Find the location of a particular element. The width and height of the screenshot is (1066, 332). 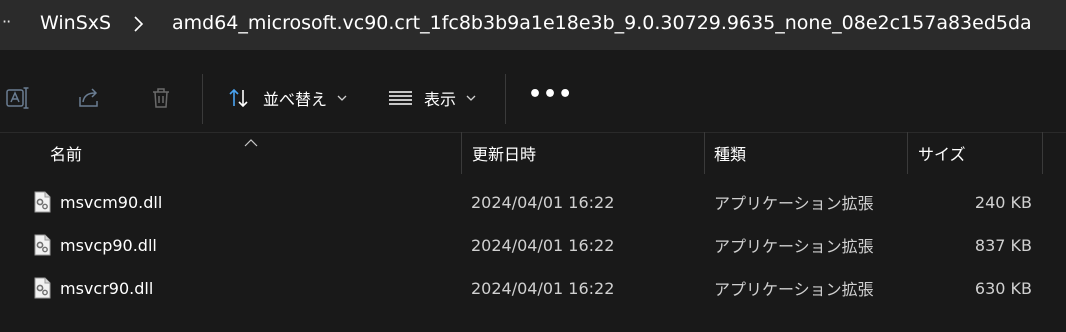

file-name: msvcr90.dll is located at coordinates (107, 288).